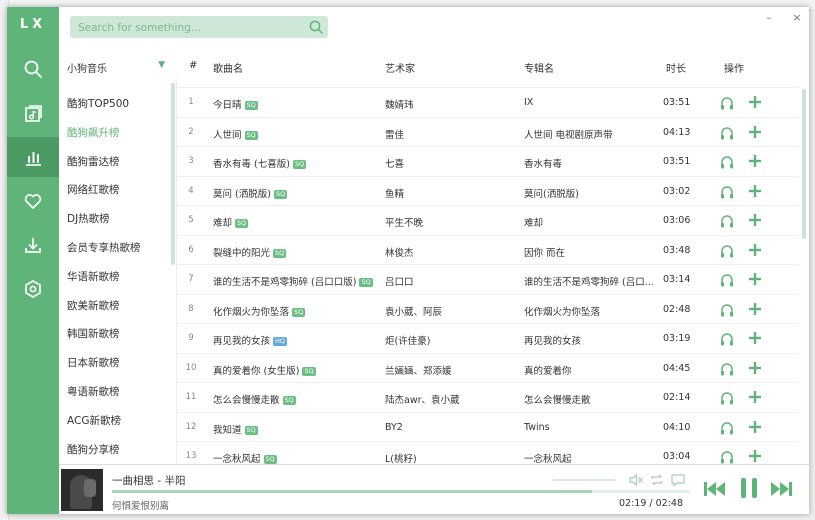 The height and width of the screenshot is (520, 815). What do you see at coordinates (677, 427) in the screenshot?
I see `song-duration: 04:10` at bounding box center [677, 427].